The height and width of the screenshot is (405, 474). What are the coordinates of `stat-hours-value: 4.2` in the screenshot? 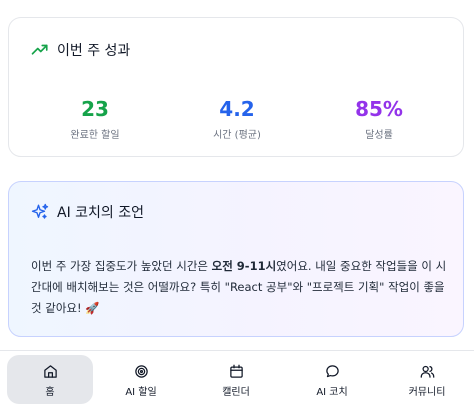 It's located at (237, 109).